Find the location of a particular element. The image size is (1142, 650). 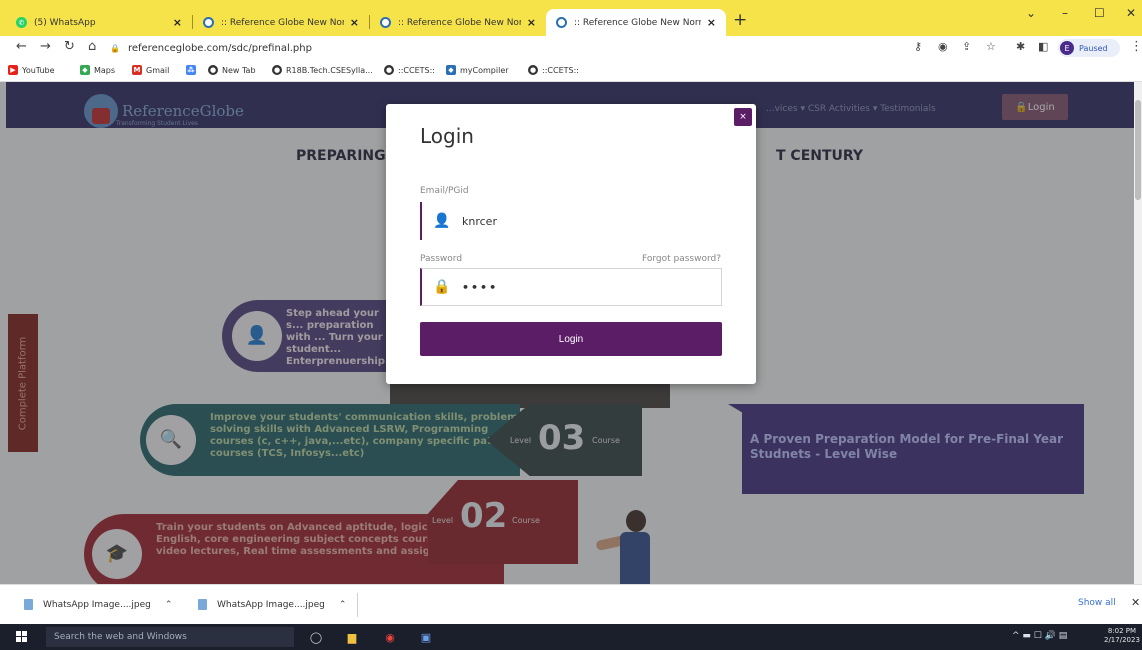

close-window-icon: ✕ is located at coordinates (1131, 13).